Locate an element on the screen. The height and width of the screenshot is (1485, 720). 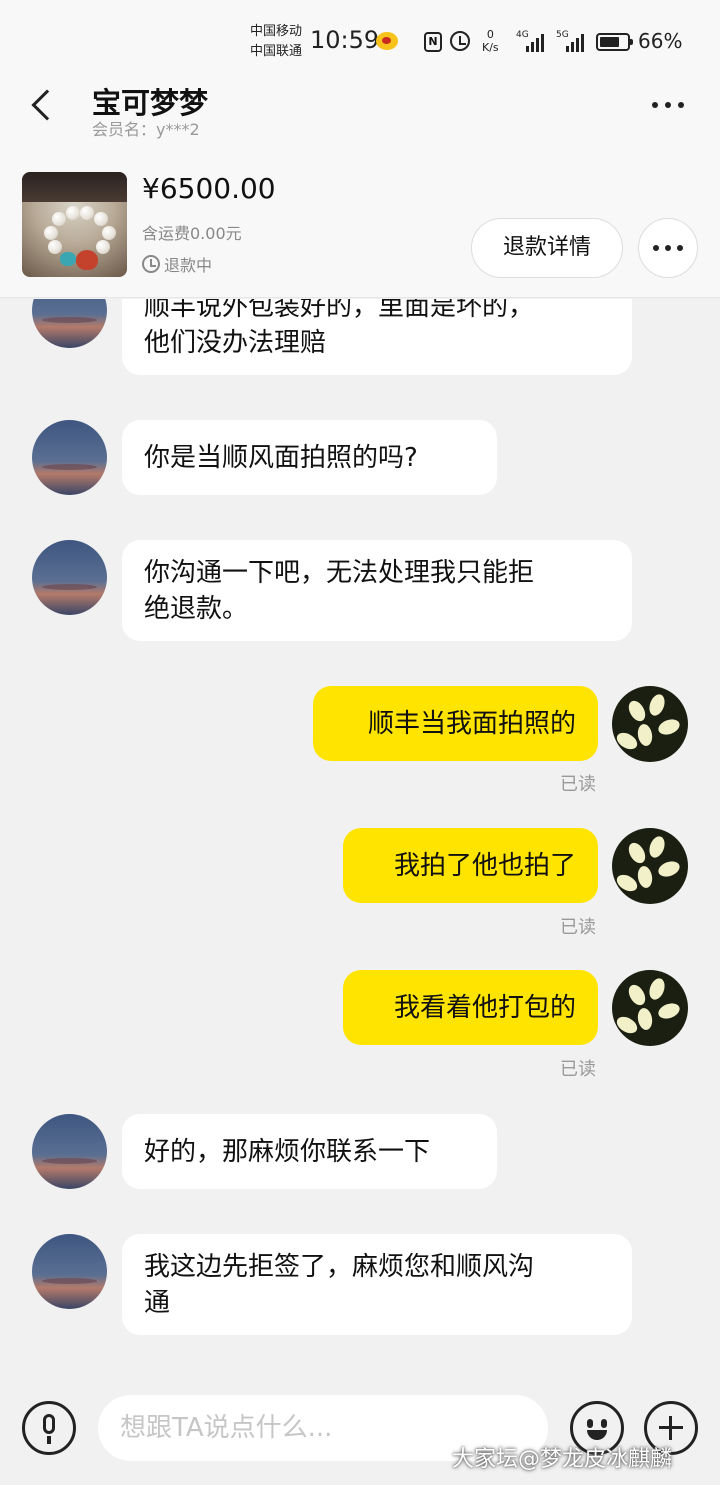
message-bubble-sent: 我看着他打包的 is located at coordinates (470, 1007).